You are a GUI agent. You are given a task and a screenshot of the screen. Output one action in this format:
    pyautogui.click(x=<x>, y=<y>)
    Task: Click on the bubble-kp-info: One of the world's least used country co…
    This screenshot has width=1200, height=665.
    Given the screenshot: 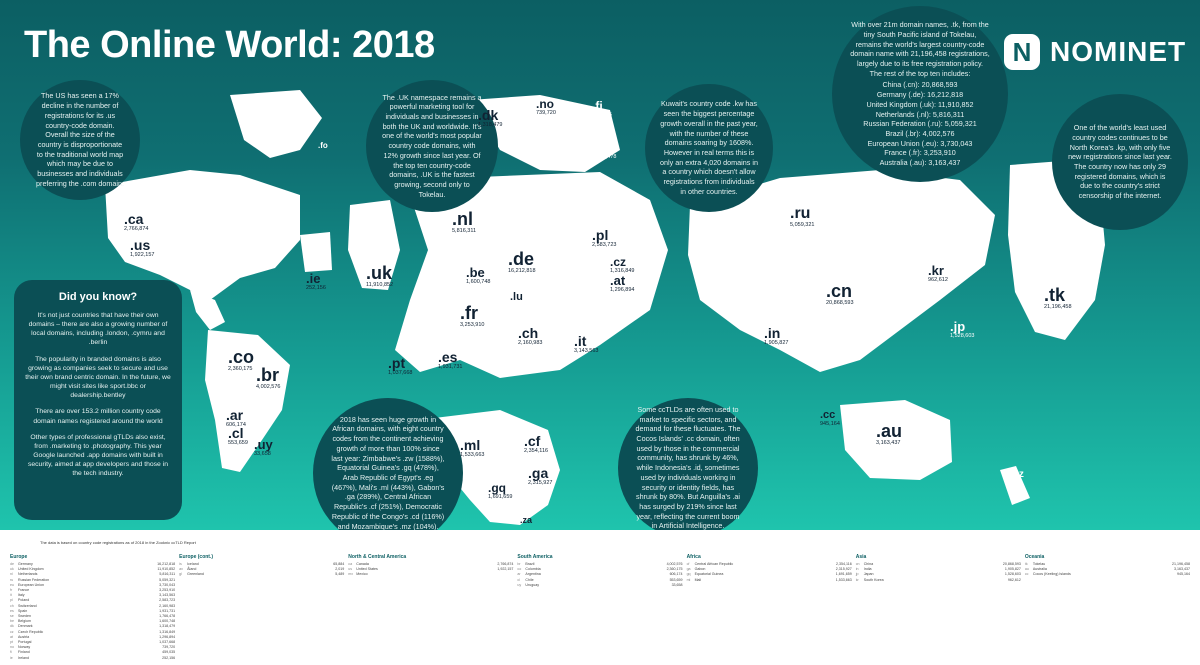 What is the action you would take?
    pyautogui.click(x=1120, y=162)
    